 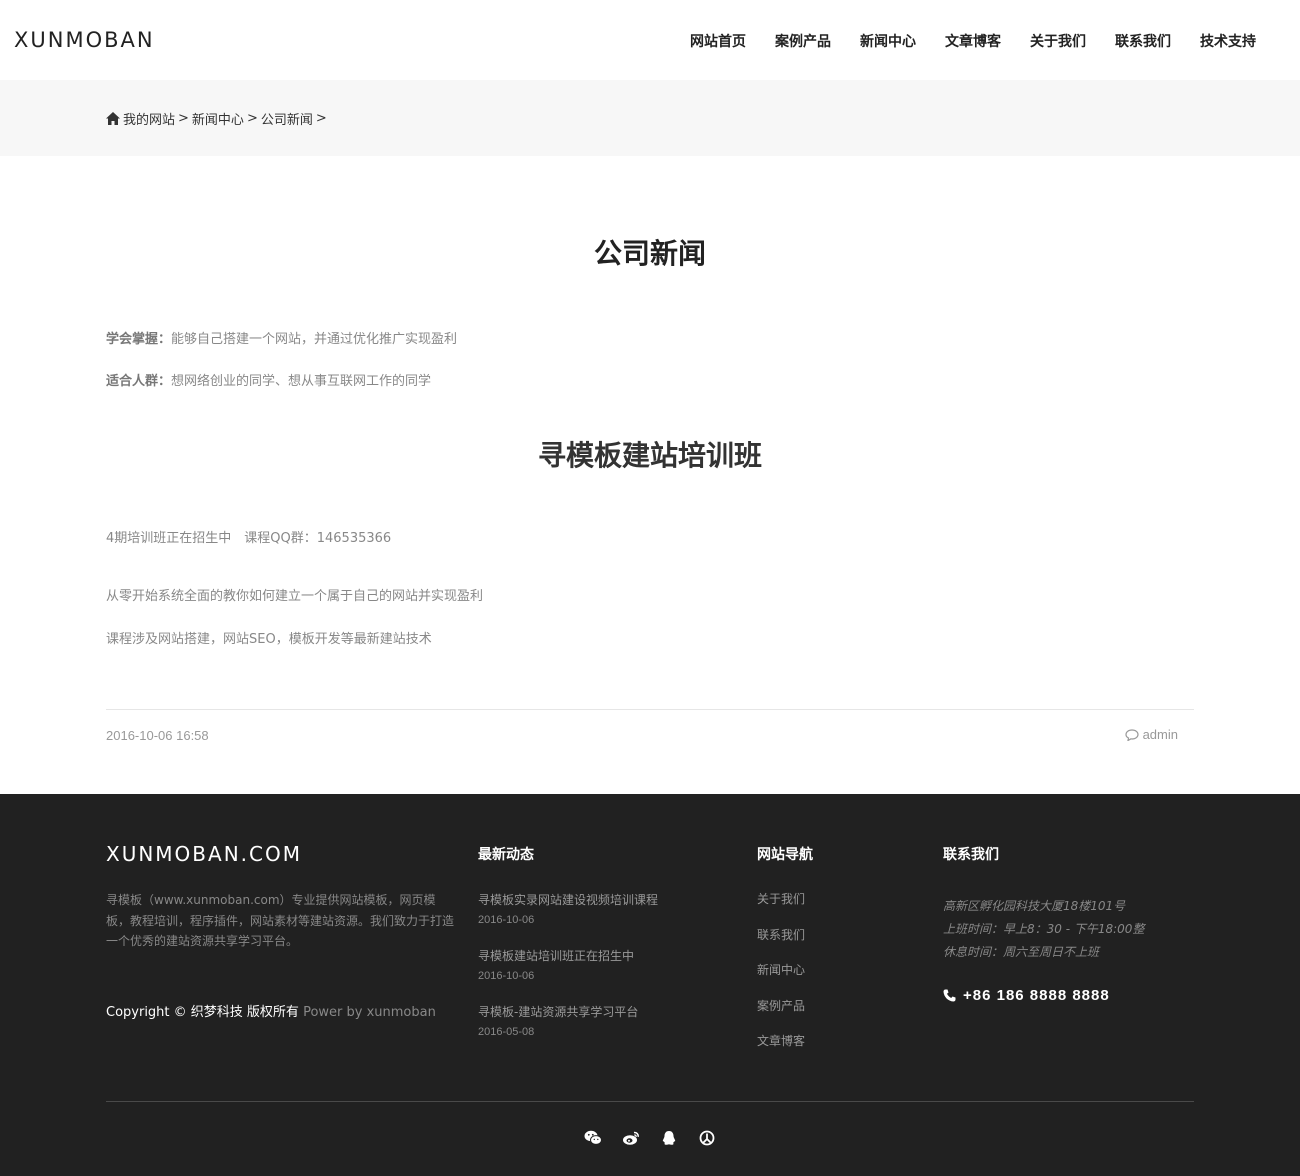 What do you see at coordinates (888, 41) in the screenshot?
I see `nav-item-news: 新闻中心` at bounding box center [888, 41].